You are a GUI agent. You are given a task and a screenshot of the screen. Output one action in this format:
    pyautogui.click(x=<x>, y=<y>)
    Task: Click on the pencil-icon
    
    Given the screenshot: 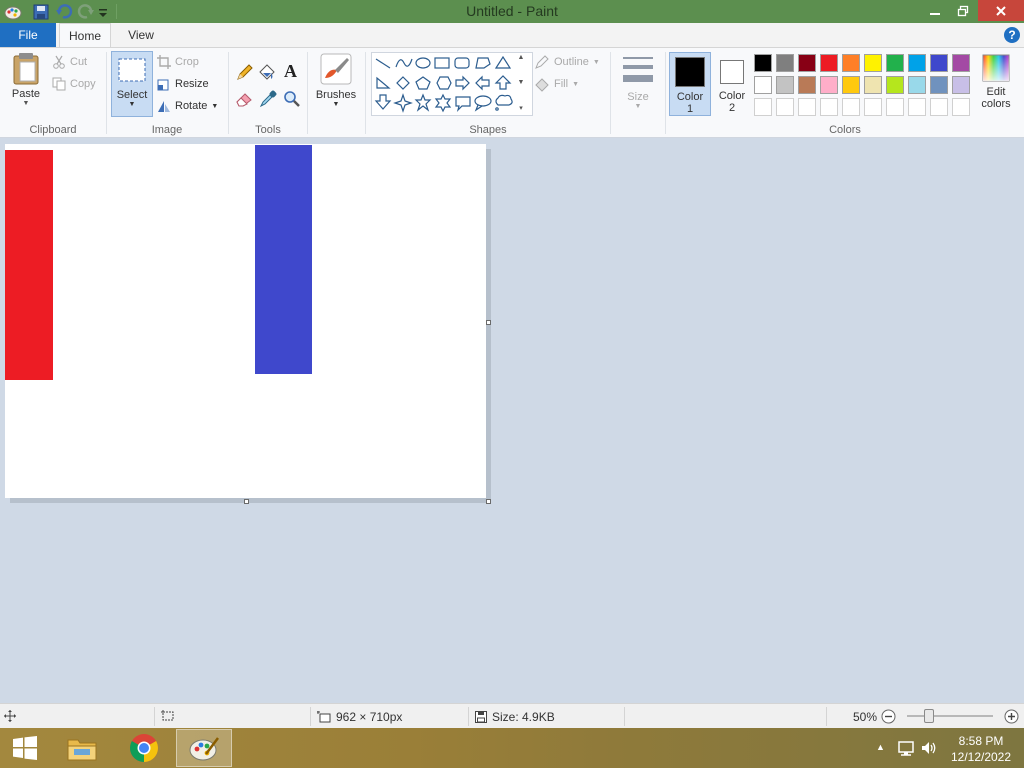 What is the action you would take?
    pyautogui.click(x=244, y=73)
    